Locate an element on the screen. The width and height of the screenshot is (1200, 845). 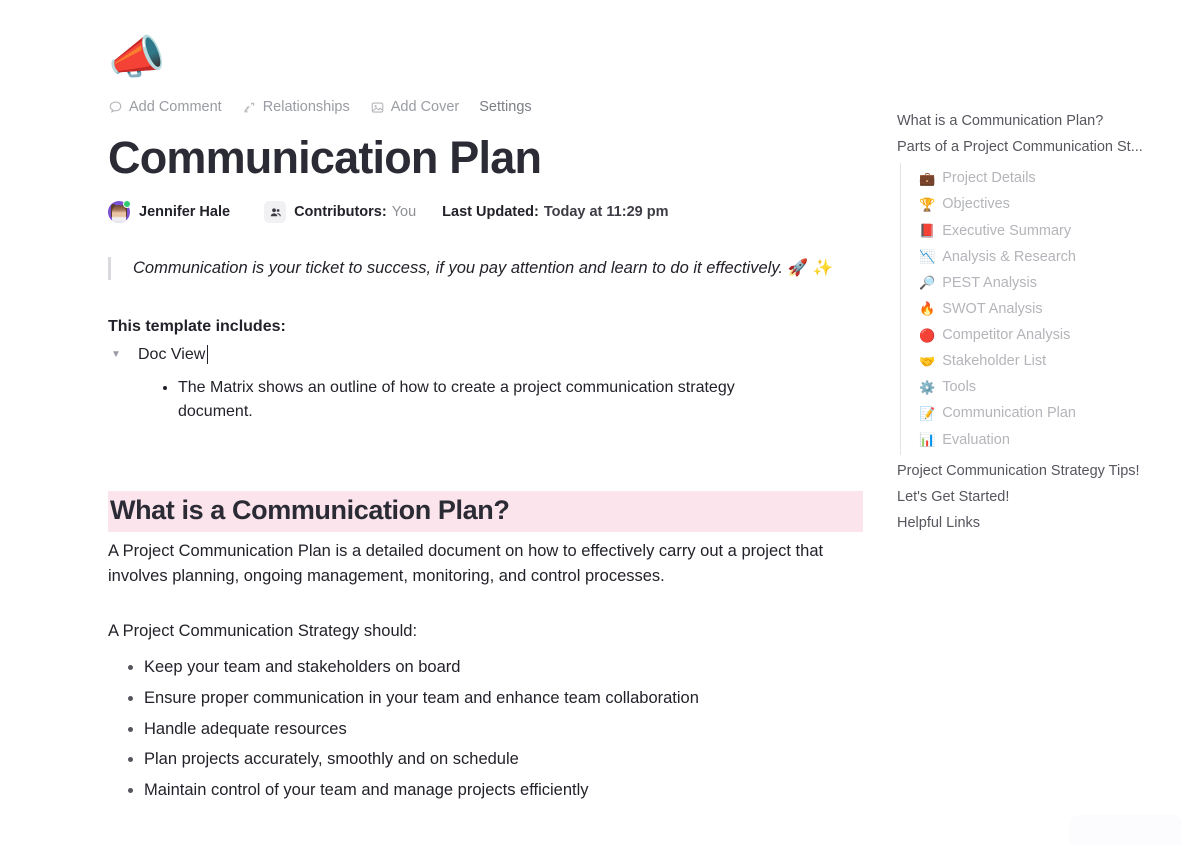
toc-sub-label: Executive Summary is located at coordinates (1007, 230).